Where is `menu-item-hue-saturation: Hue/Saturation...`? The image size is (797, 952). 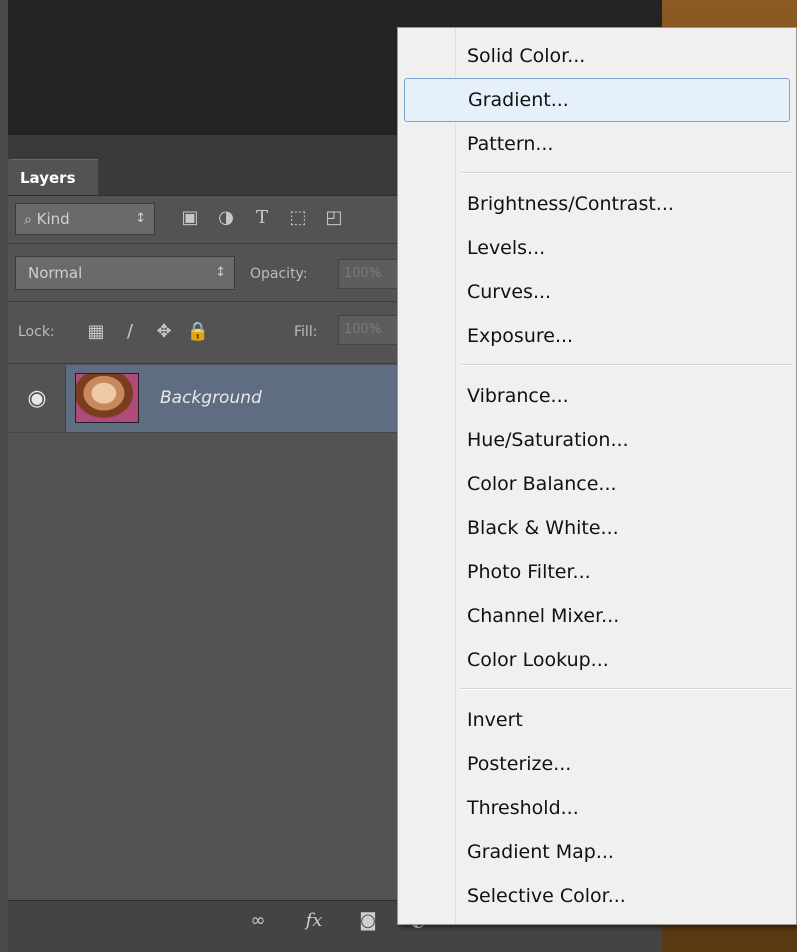 menu-item-hue-saturation: Hue/Saturation... is located at coordinates (597, 440).